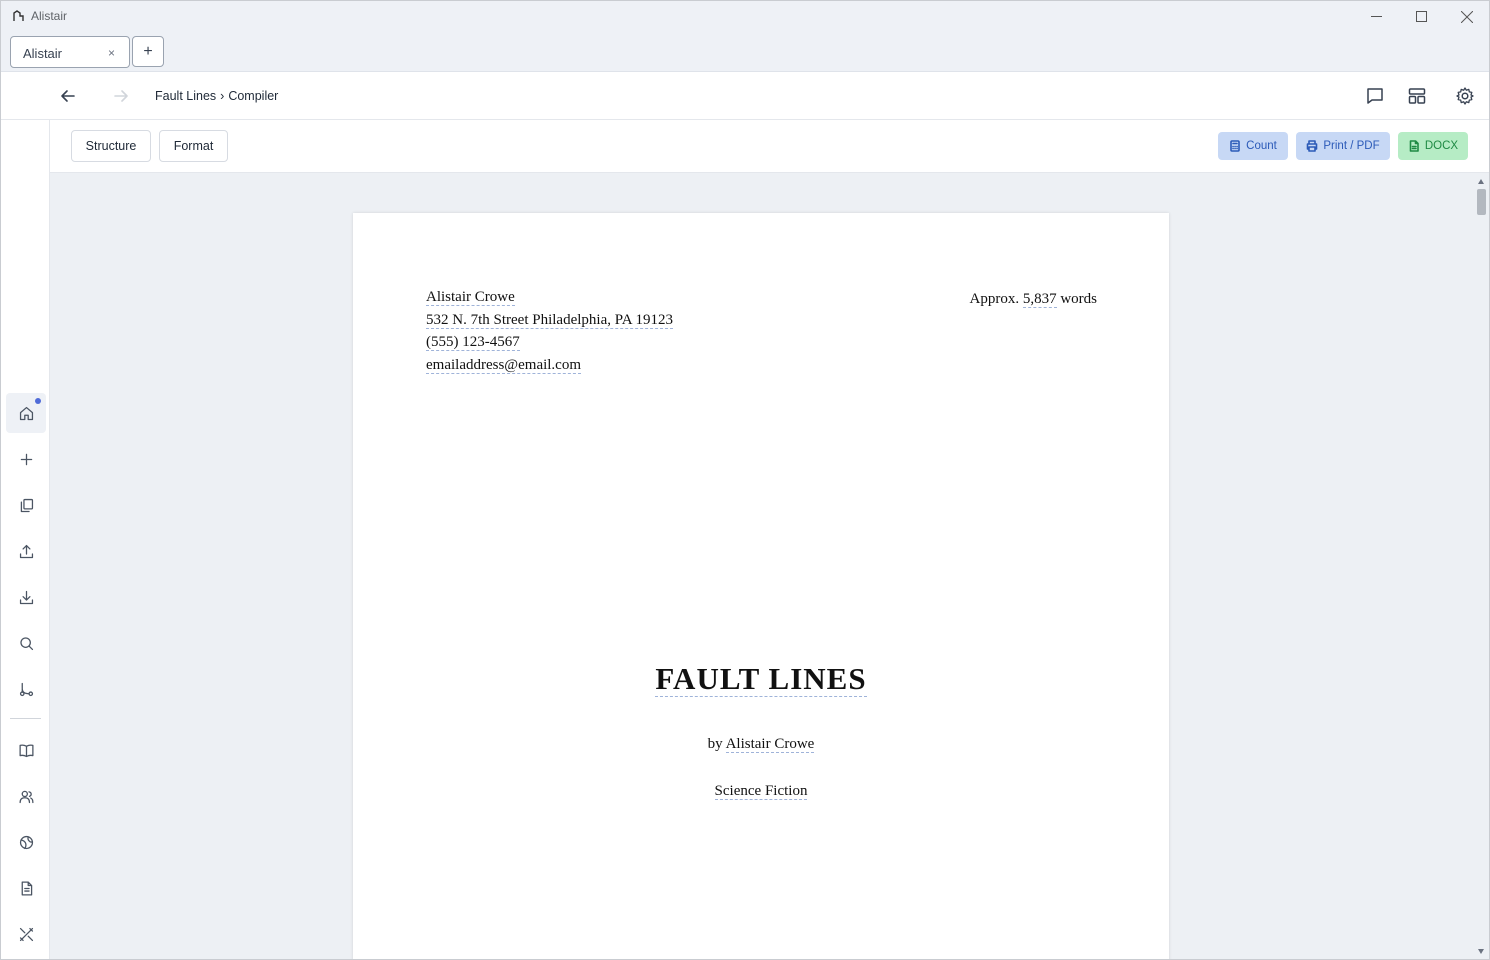 The image size is (1490, 960). I want to click on count-label: Count, so click(1261, 146).